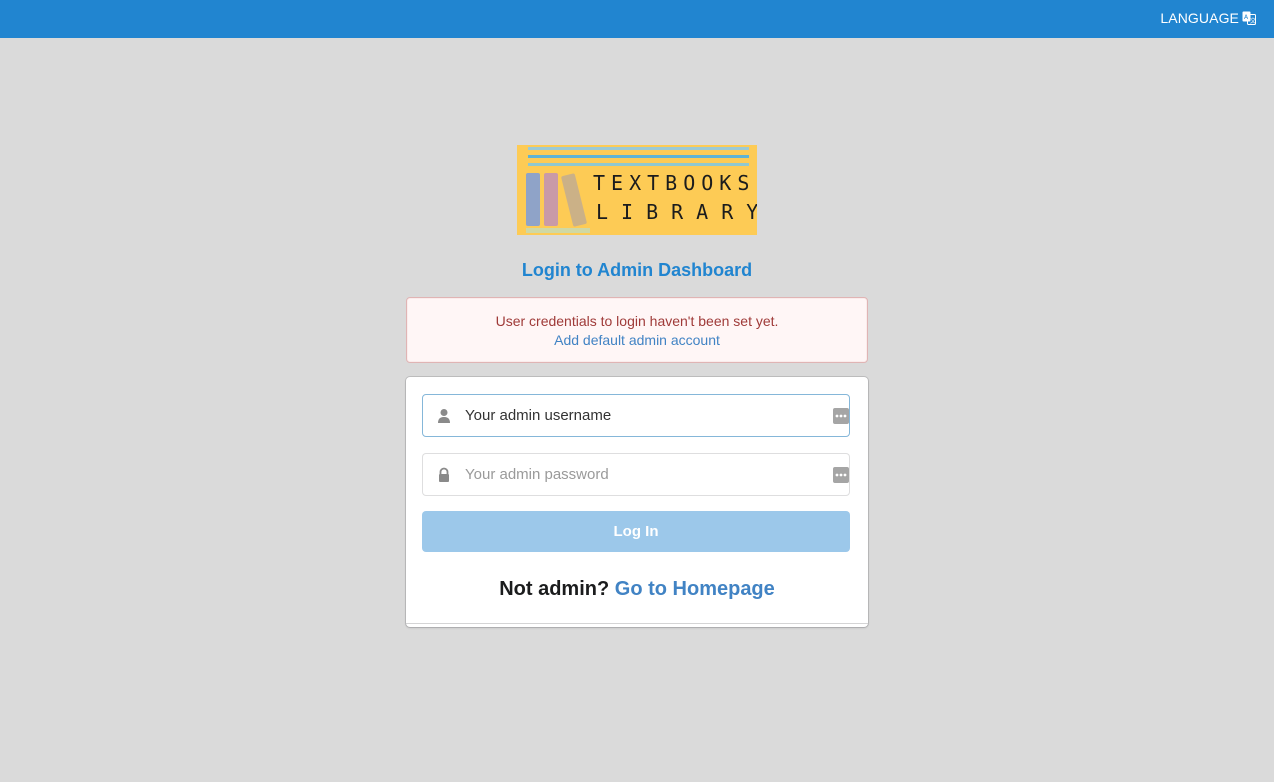  I want to click on password-field, so click(636, 474).